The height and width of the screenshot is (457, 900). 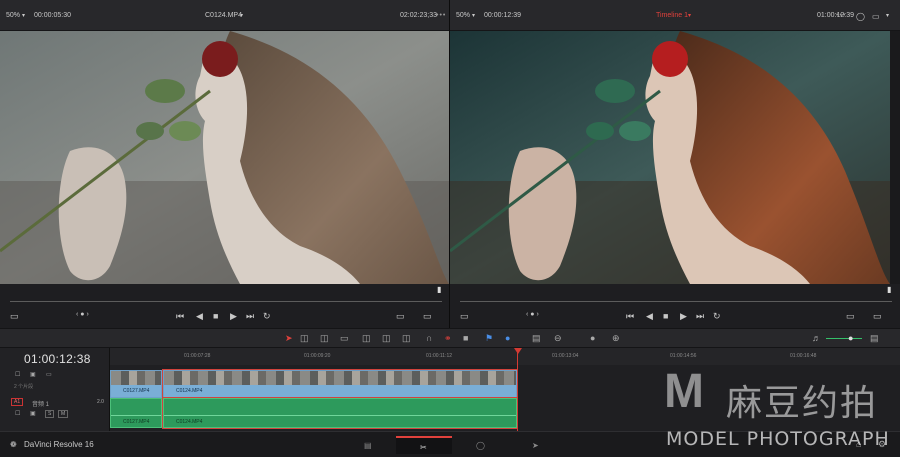 I want to click on flag-icon: ⚑, so click(x=489, y=338).